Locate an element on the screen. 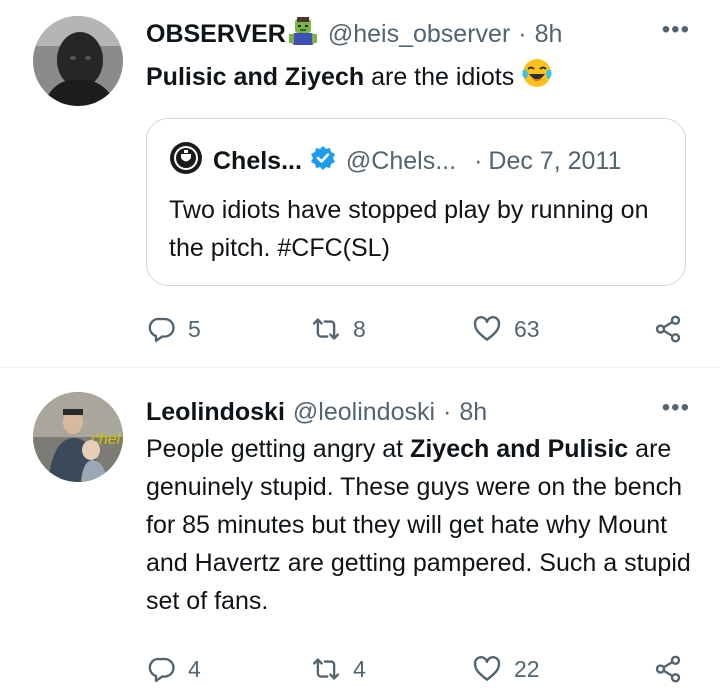  retweet-button: 4 is located at coordinates (338, 669).